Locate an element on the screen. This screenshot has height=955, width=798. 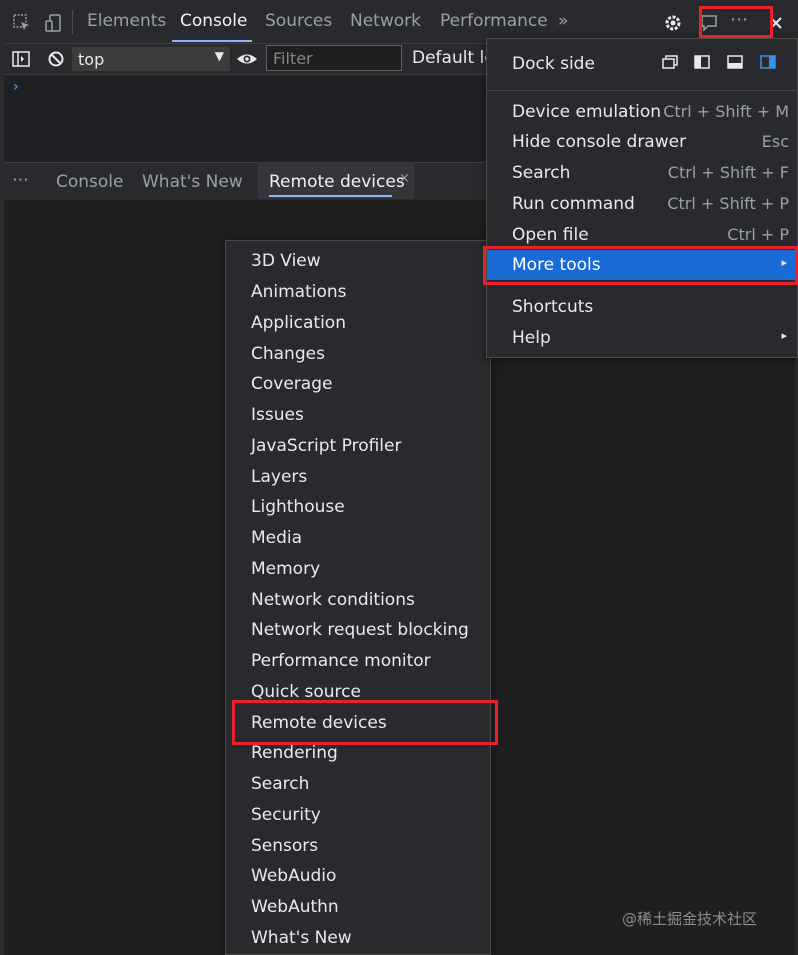
menu-item-coverage: Coverage is located at coordinates (358, 384).